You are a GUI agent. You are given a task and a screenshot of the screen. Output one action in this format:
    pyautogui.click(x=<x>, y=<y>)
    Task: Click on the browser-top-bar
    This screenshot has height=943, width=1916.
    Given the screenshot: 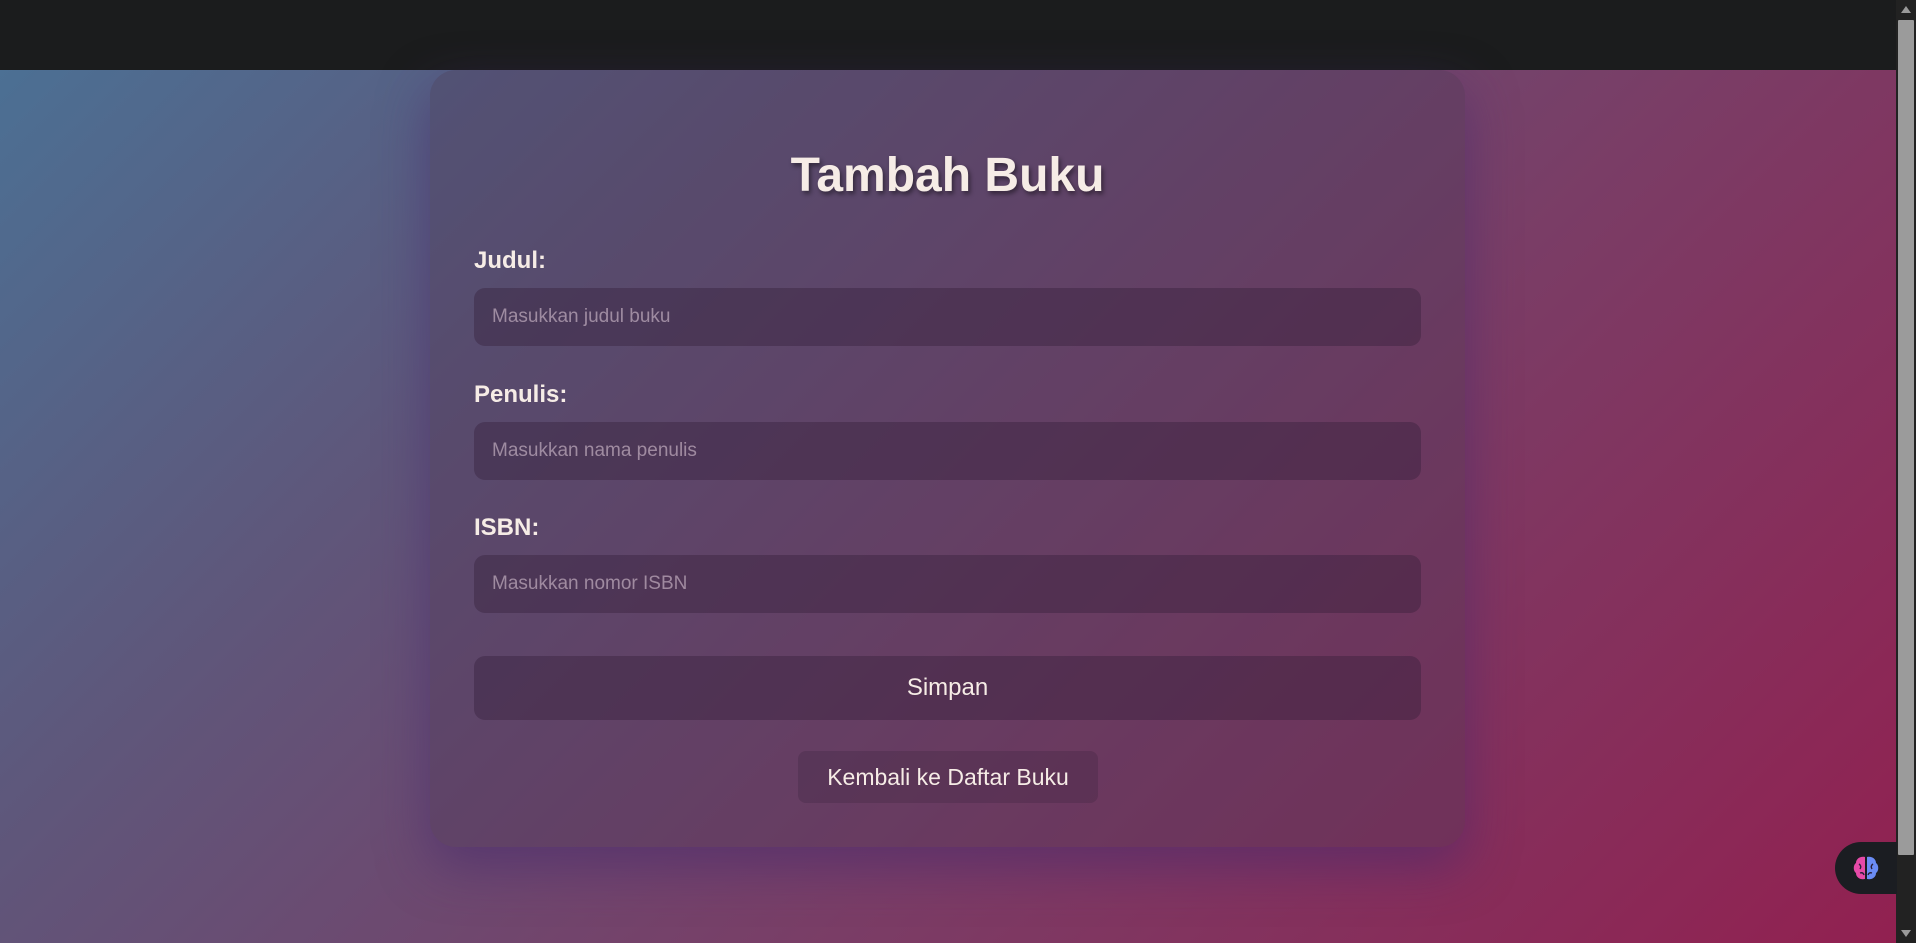 What is the action you would take?
    pyautogui.click(x=958, y=35)
    